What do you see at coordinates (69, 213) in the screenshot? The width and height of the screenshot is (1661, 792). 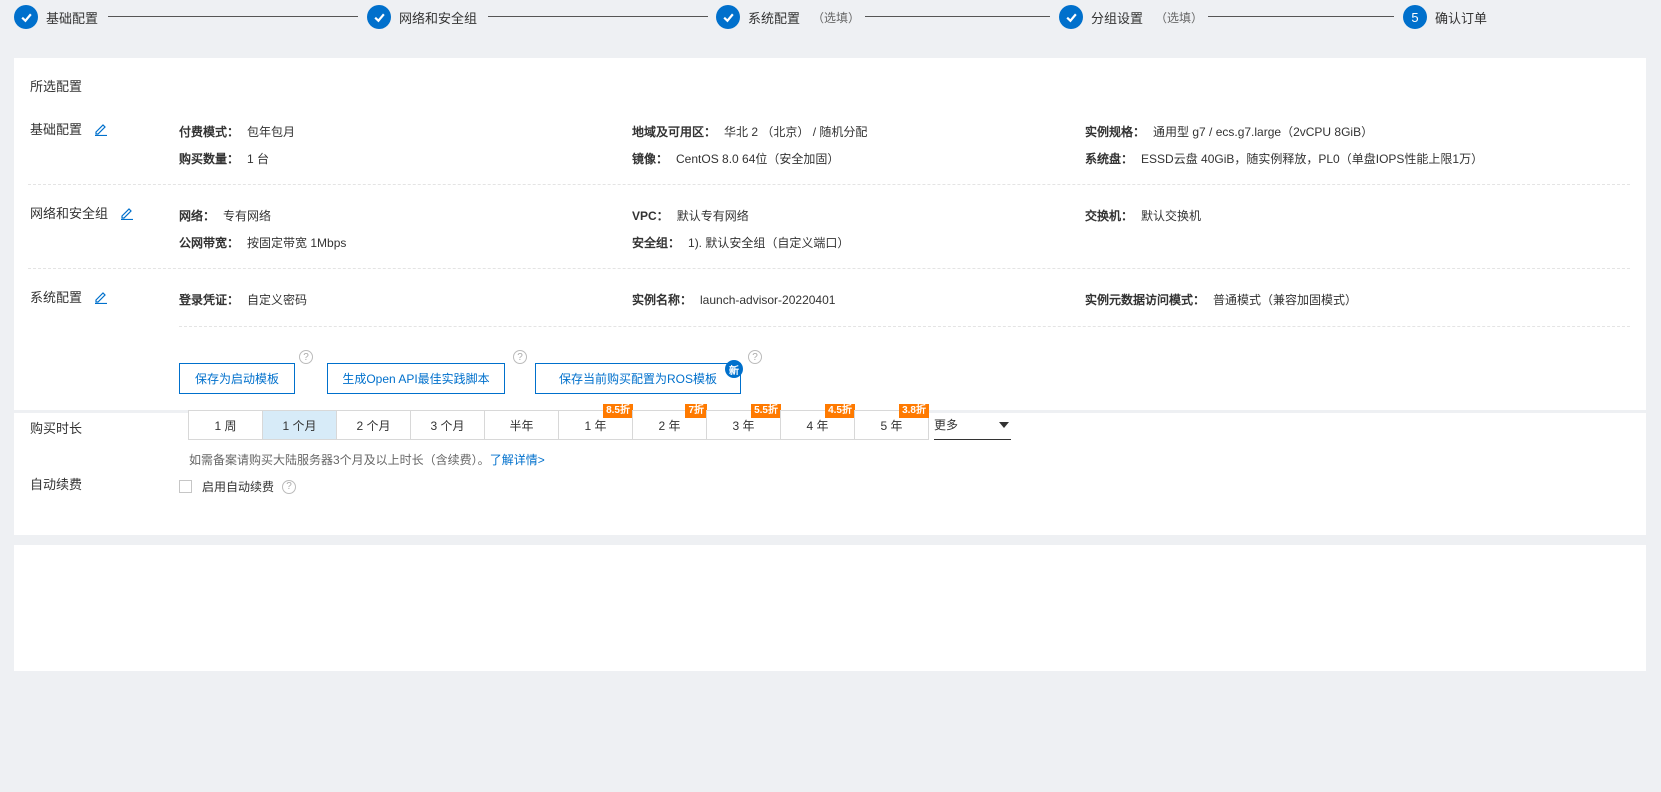 I see `section-label: 网络和安全组` at bounding box center [69, 213].